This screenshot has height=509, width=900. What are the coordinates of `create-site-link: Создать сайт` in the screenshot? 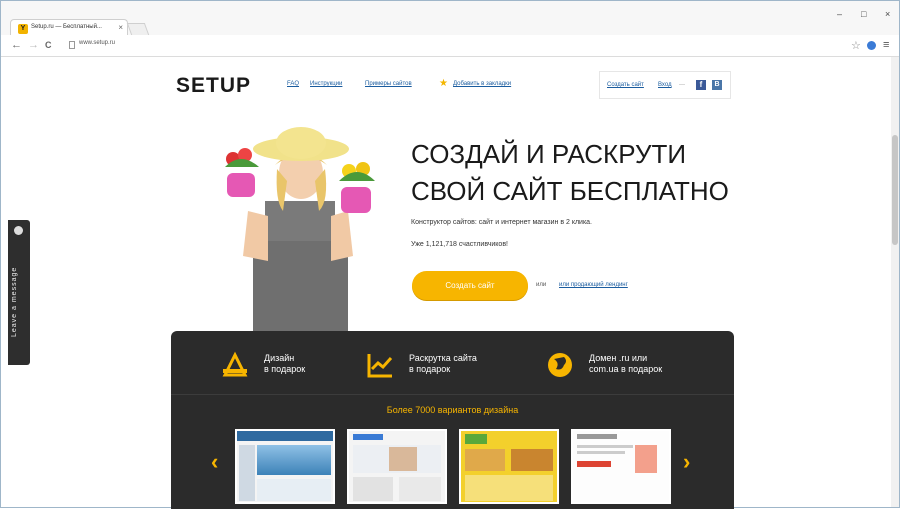 It's located at (625, 85).